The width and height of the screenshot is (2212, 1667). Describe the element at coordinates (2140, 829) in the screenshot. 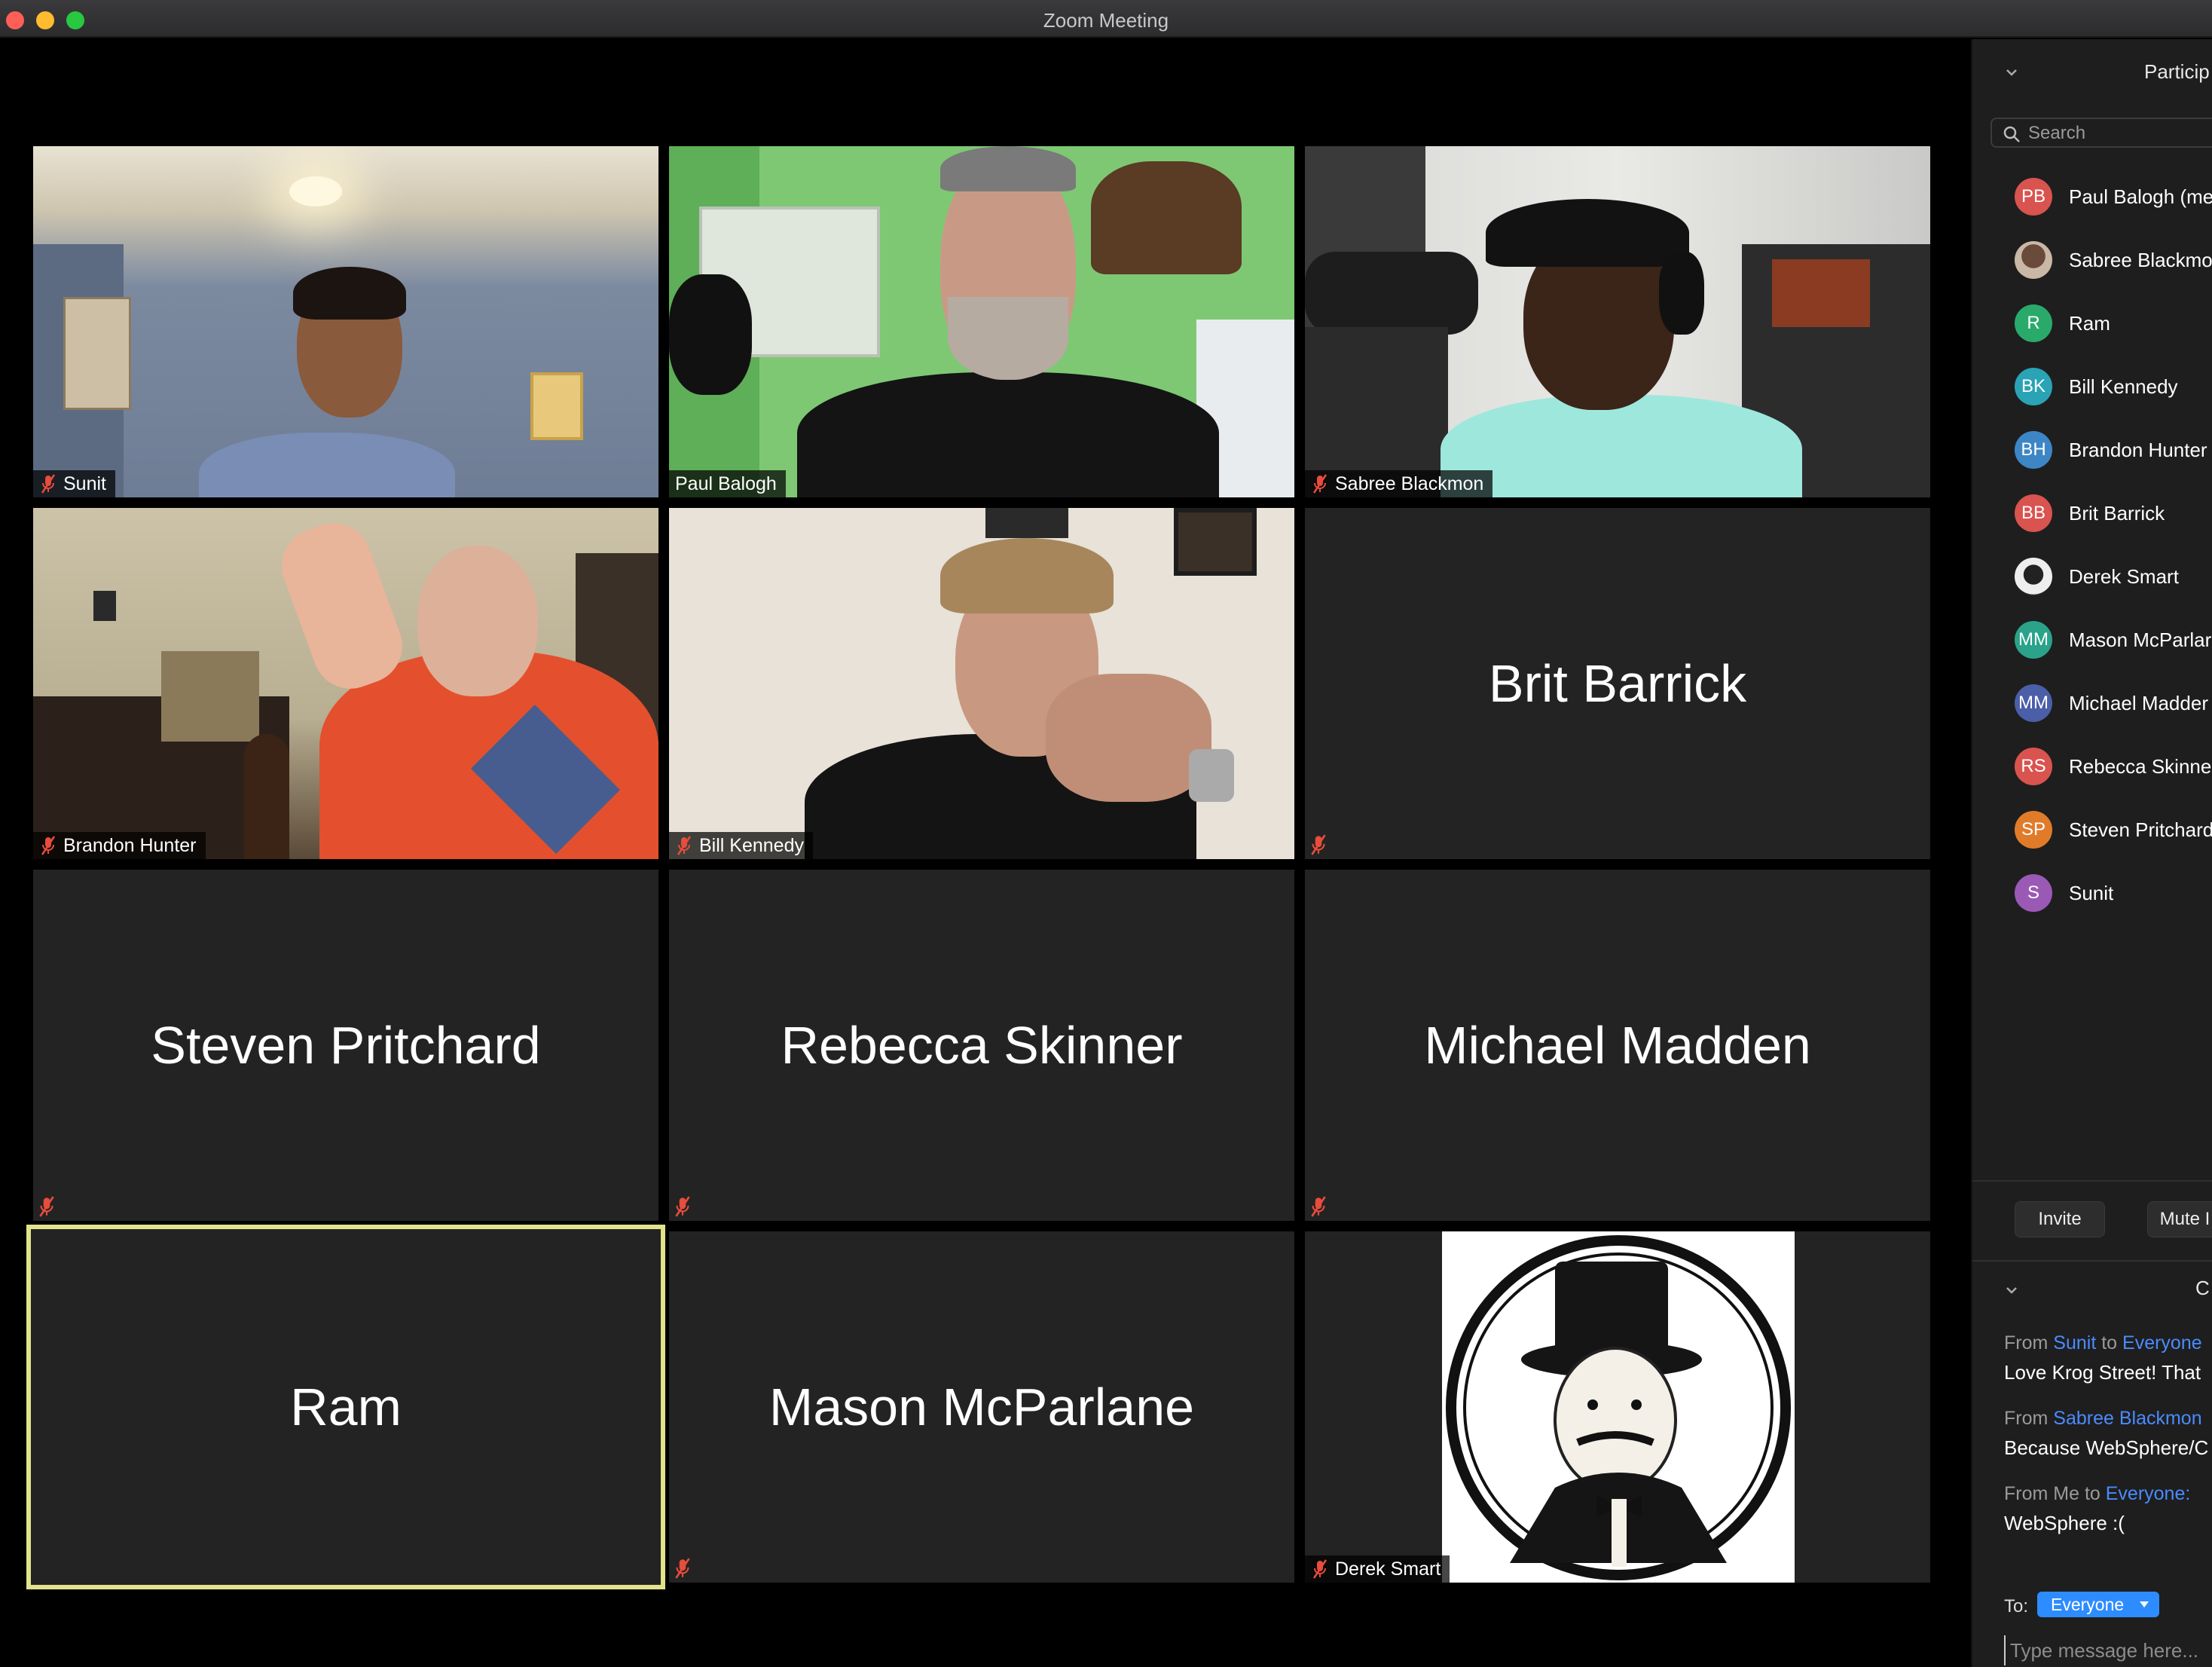

I see `participant-list-name: Steven Pritchard` at that location.